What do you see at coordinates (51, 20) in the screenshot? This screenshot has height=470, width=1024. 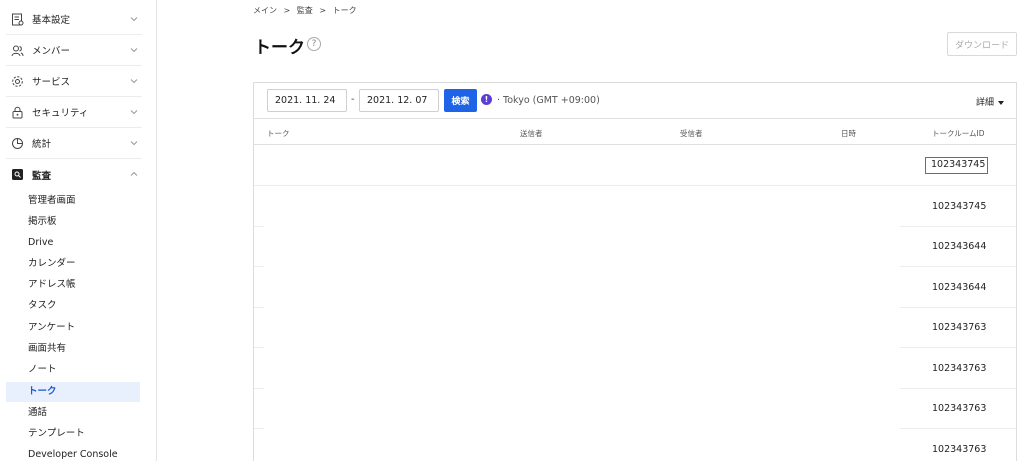 I see `sidebar-group-label: 基本設定` at bounding box center [51, 20].